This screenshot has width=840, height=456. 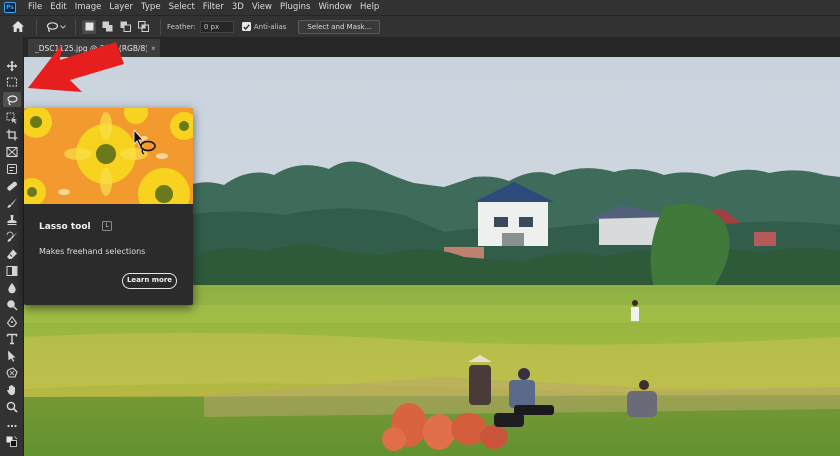 I want to click on flowers-preview-icon, so click(x=108, y=156).